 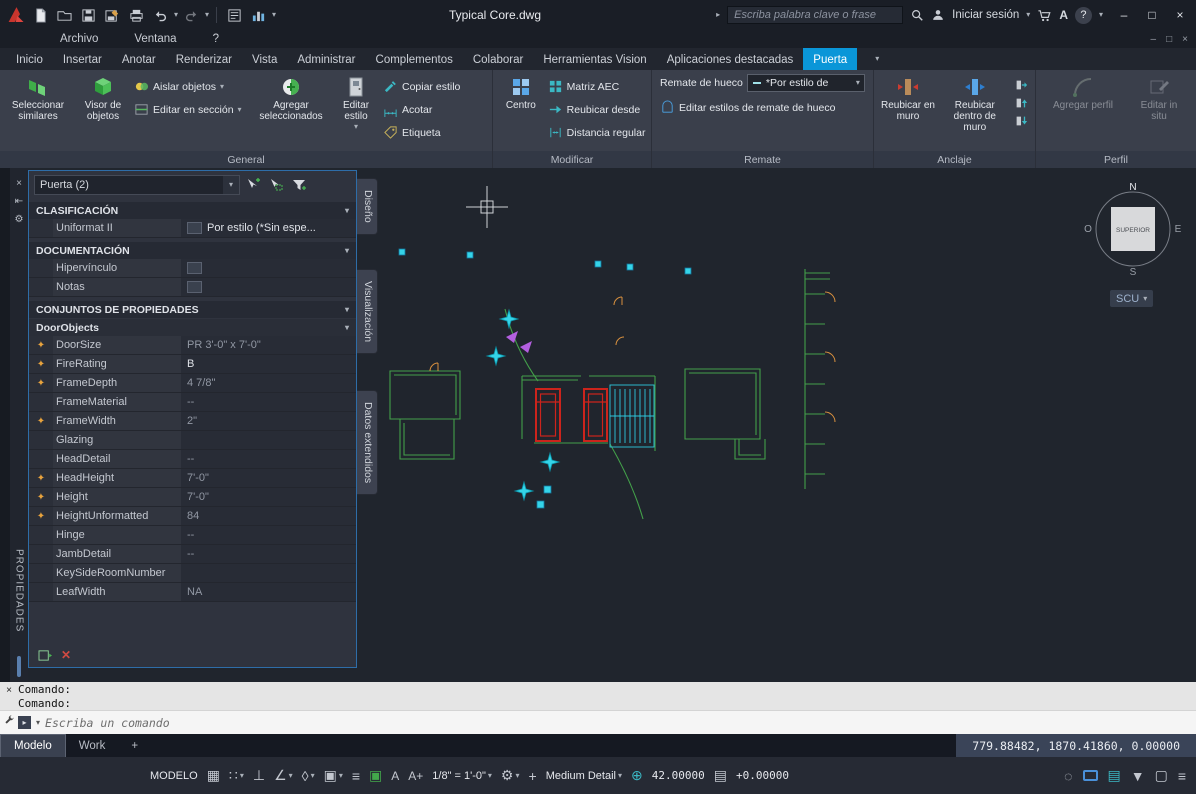 What do you see at coordinates (192, 573) in the screenshot?
I see `property-row: KeySideRoomNumber` at bounding box center [192, 573].